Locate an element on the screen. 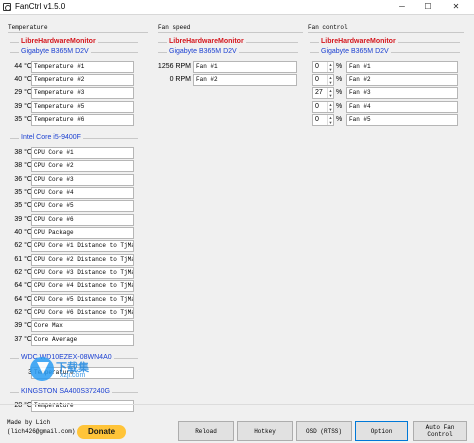 The width and height of the screenshot is (474, 443). fan-control-row: 0 ▲ ▼ % Fan #2 is located at coordinates (386, 80).